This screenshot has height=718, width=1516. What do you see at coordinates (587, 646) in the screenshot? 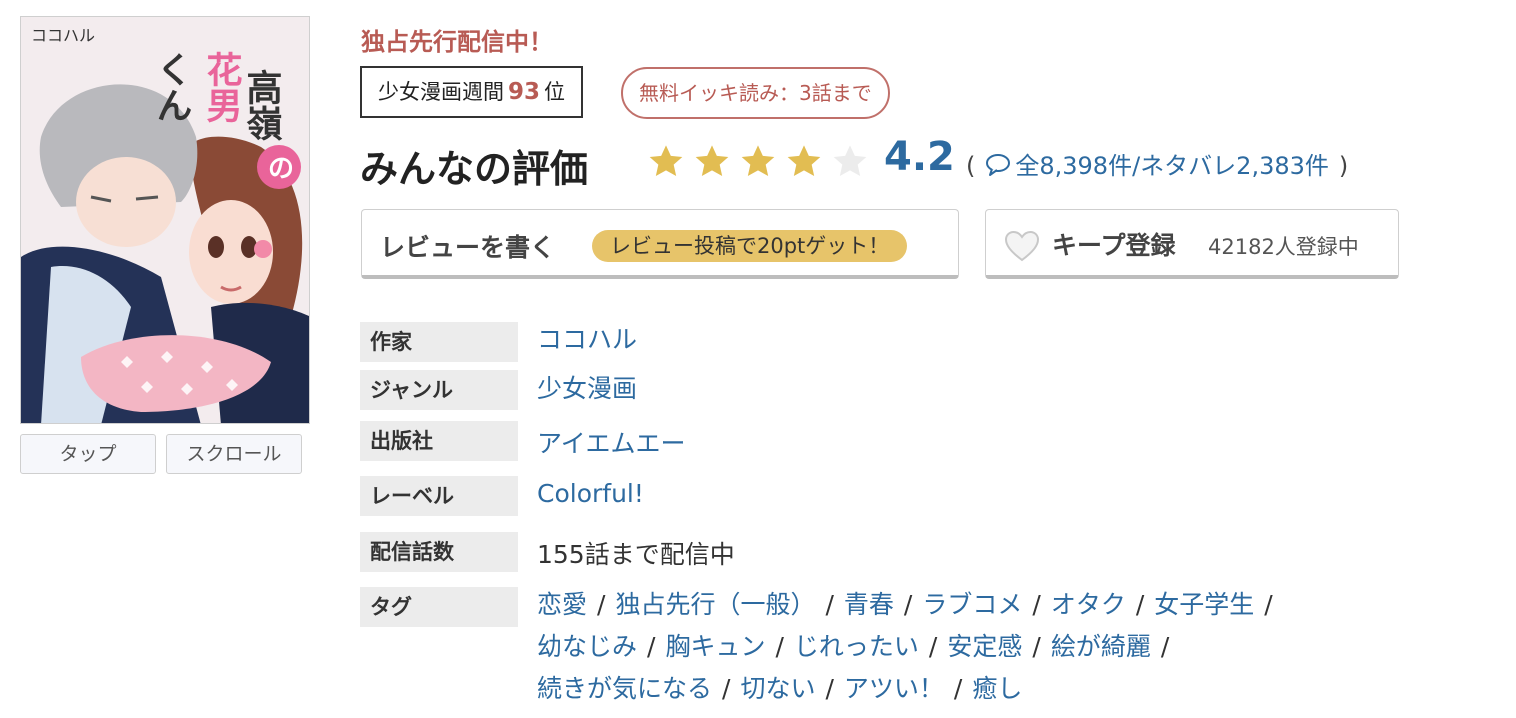
I see `tag-link: 幼なじみ` at bounding box center [587, 646].